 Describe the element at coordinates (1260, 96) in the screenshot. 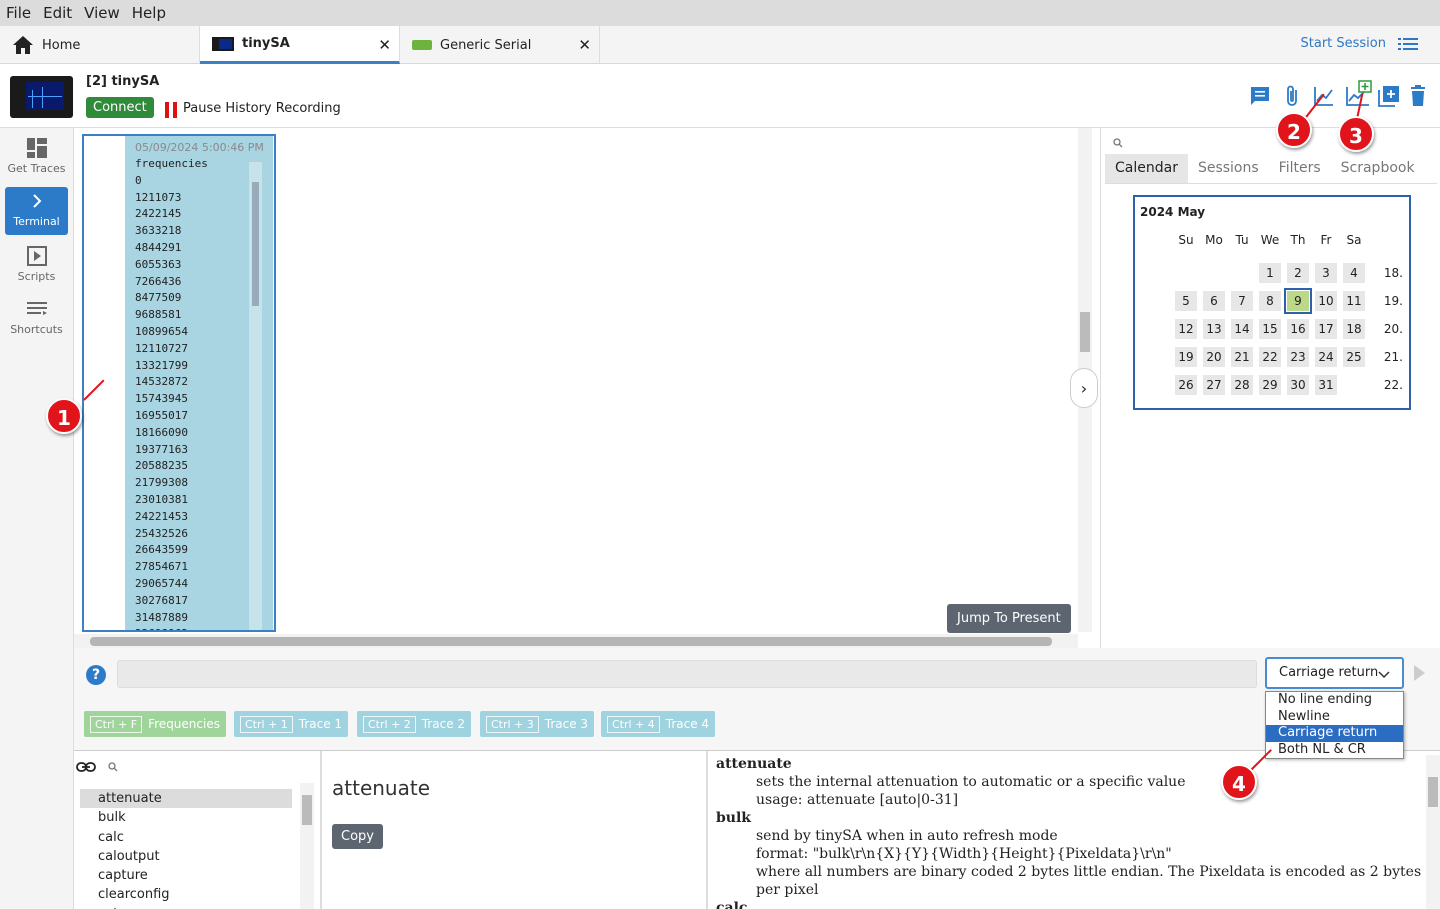

I see `comment-icon` at that location.